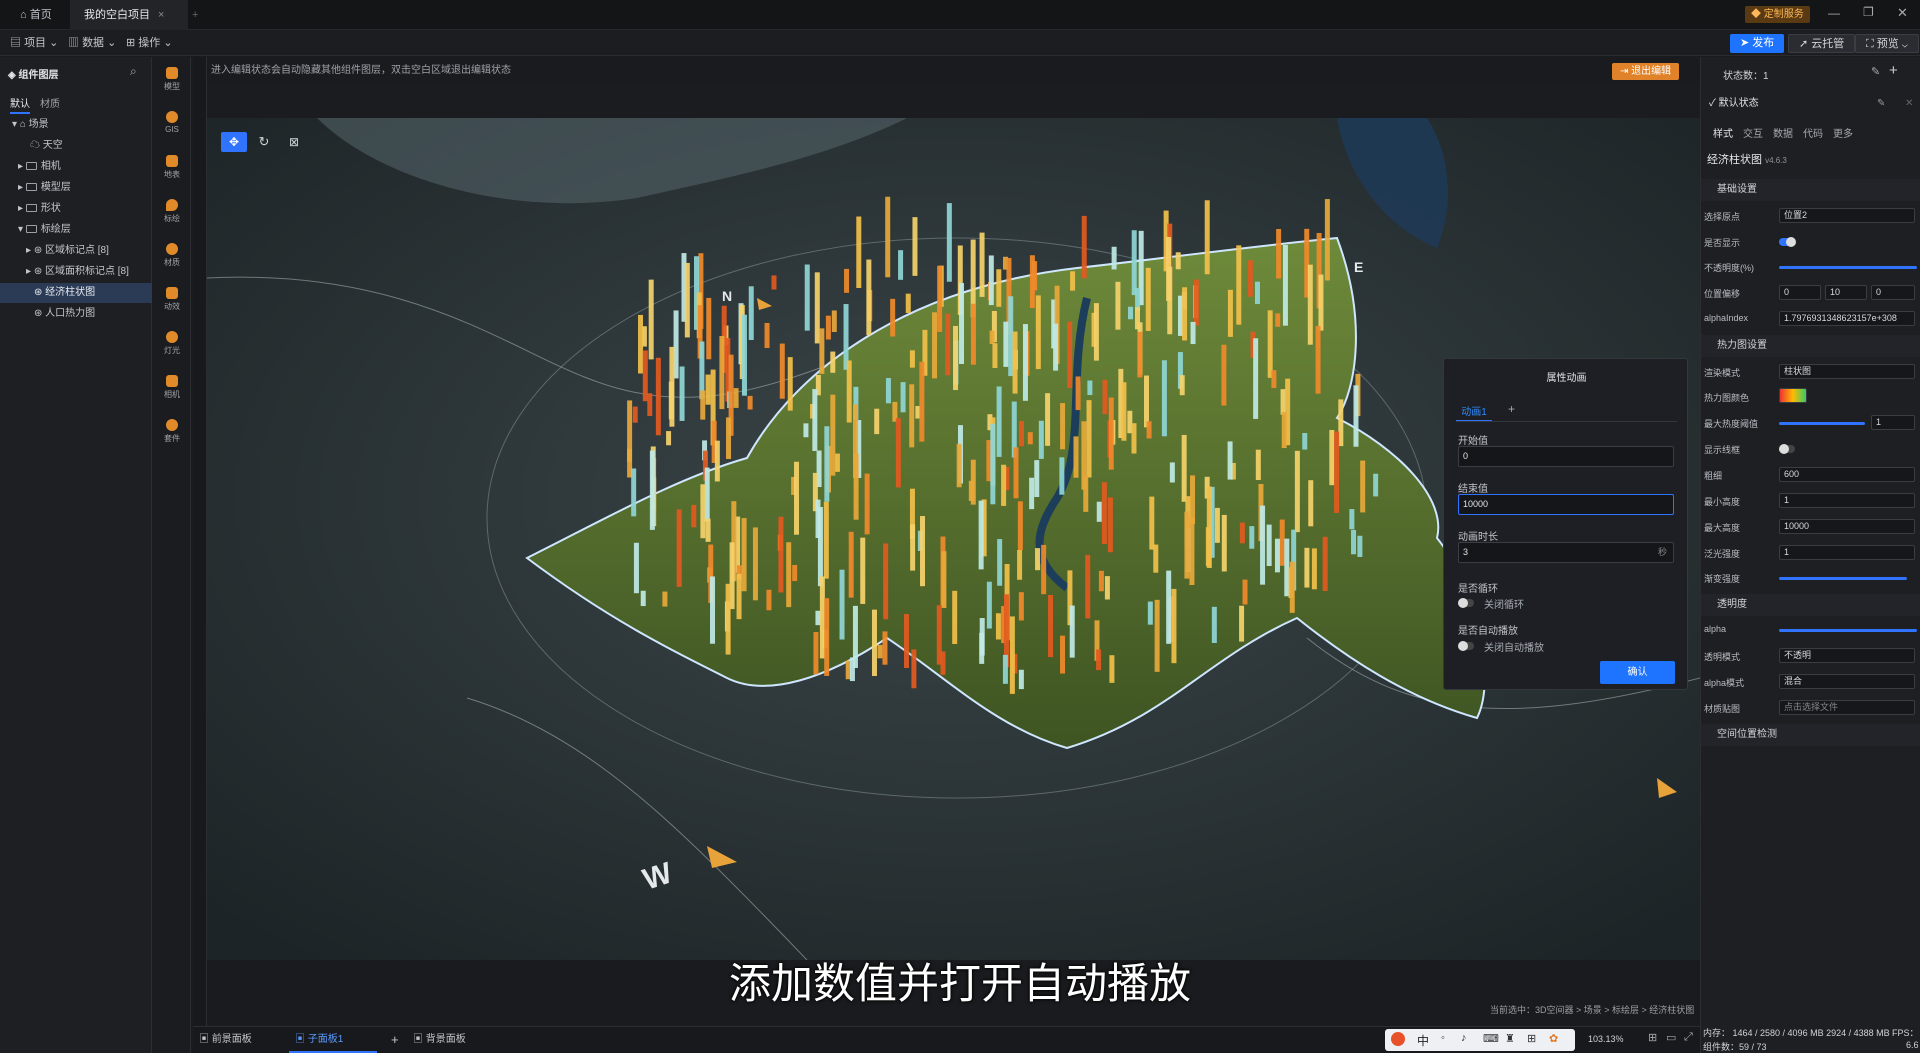 This screenshot has height=1053, width=1920. I want to click on tree-item-model: ▸ 模型层, so click(76, 188).